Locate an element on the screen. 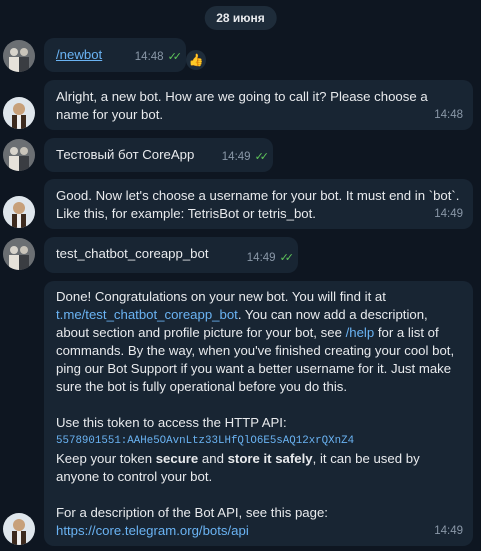 Image resolution: width=481 pixels, height=551 pixels. message-meta: 14:48 ✓✓ is located at coordinates (158, 57).